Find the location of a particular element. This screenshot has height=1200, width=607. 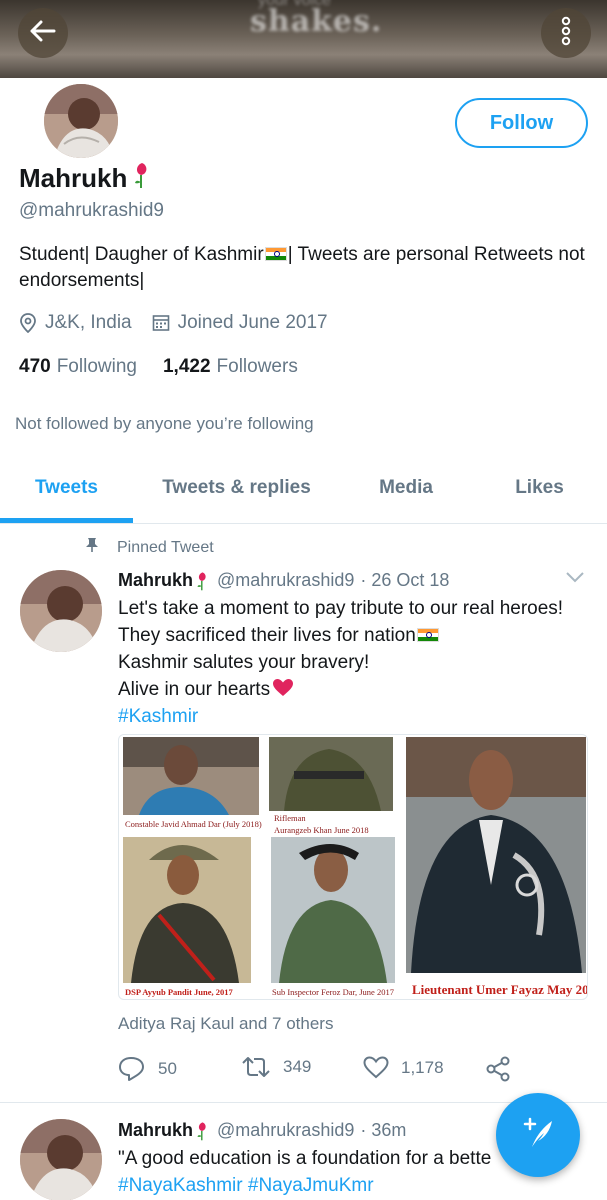

active-tab-indicator is located at coordinates (66, 520).